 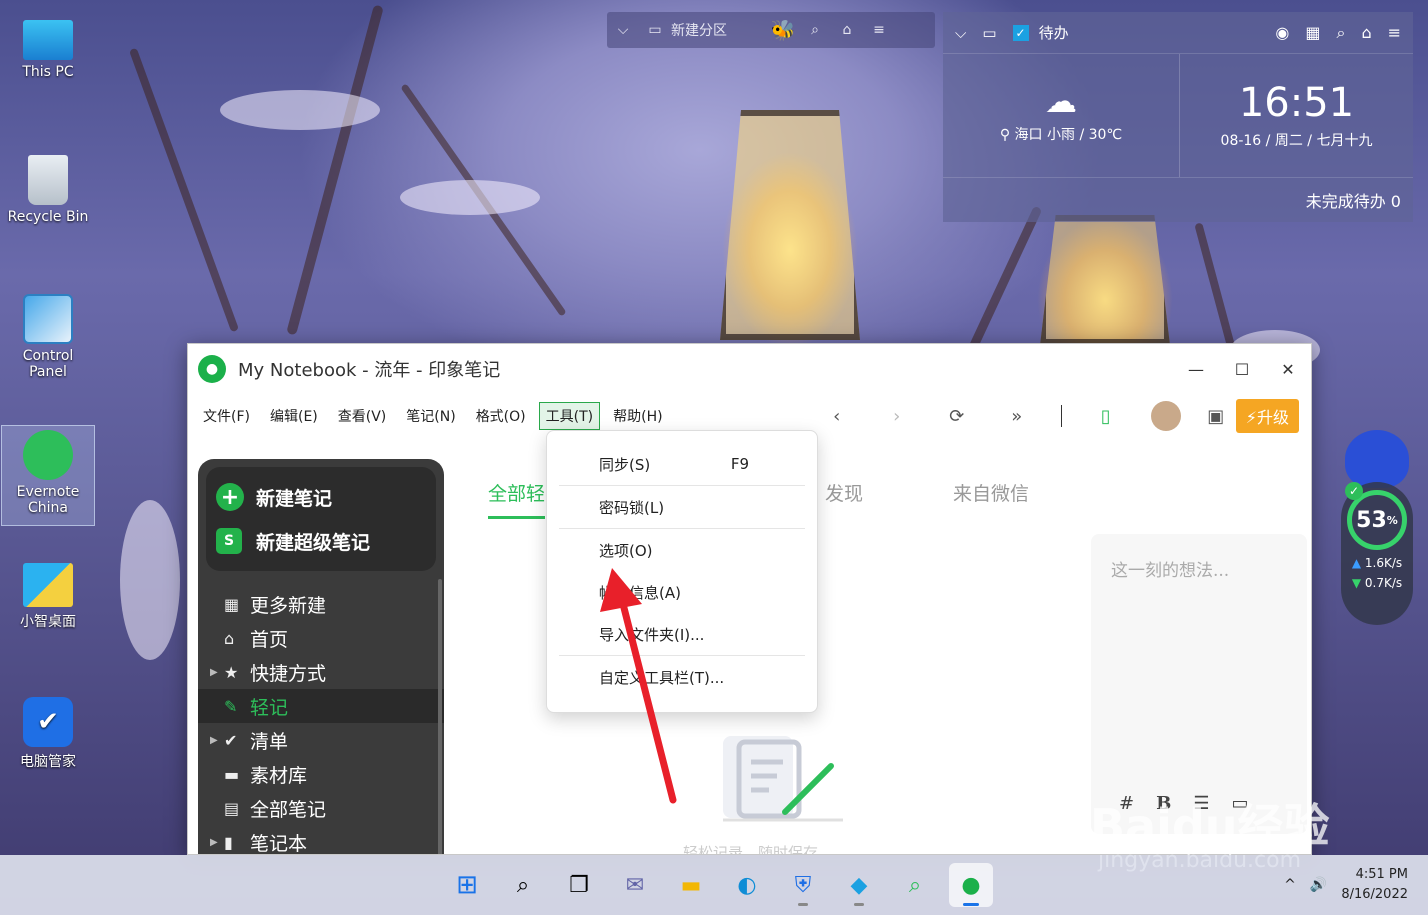 What do you see at coordinates (1020, 32) in the screenshot?
I see `checkbox-icon: ✓` at bounding box center [1020, 32].